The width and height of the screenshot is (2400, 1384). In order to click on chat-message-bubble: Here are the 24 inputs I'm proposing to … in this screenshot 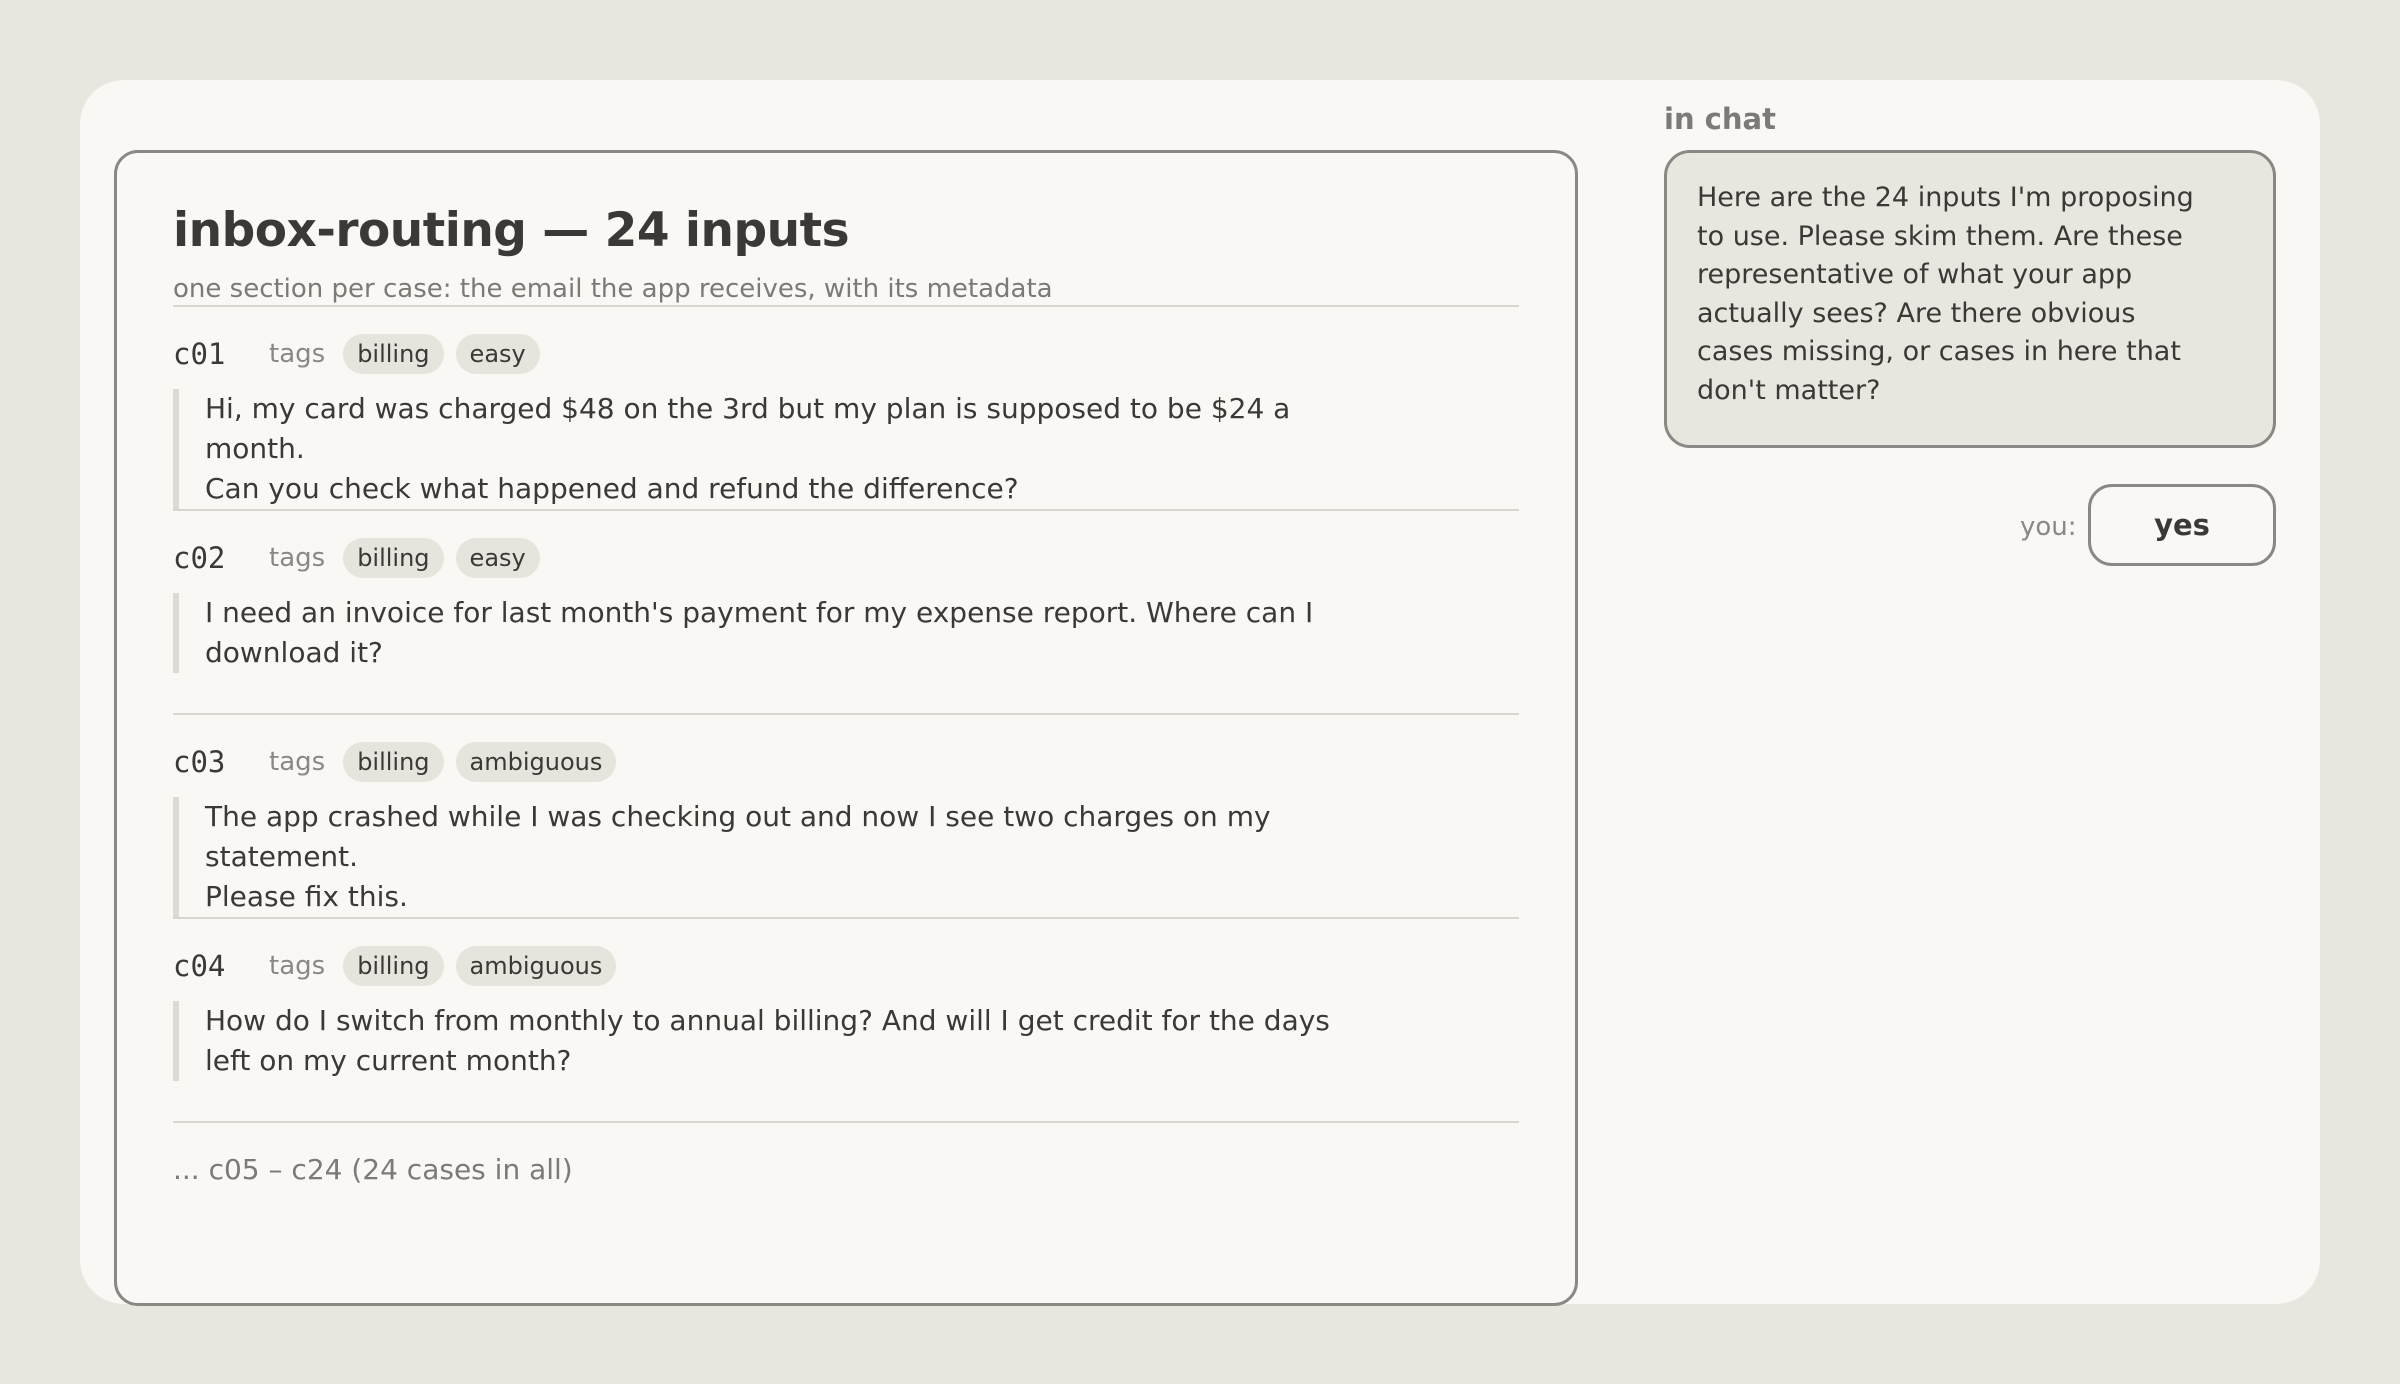, I will do `click(1970, 299)`.